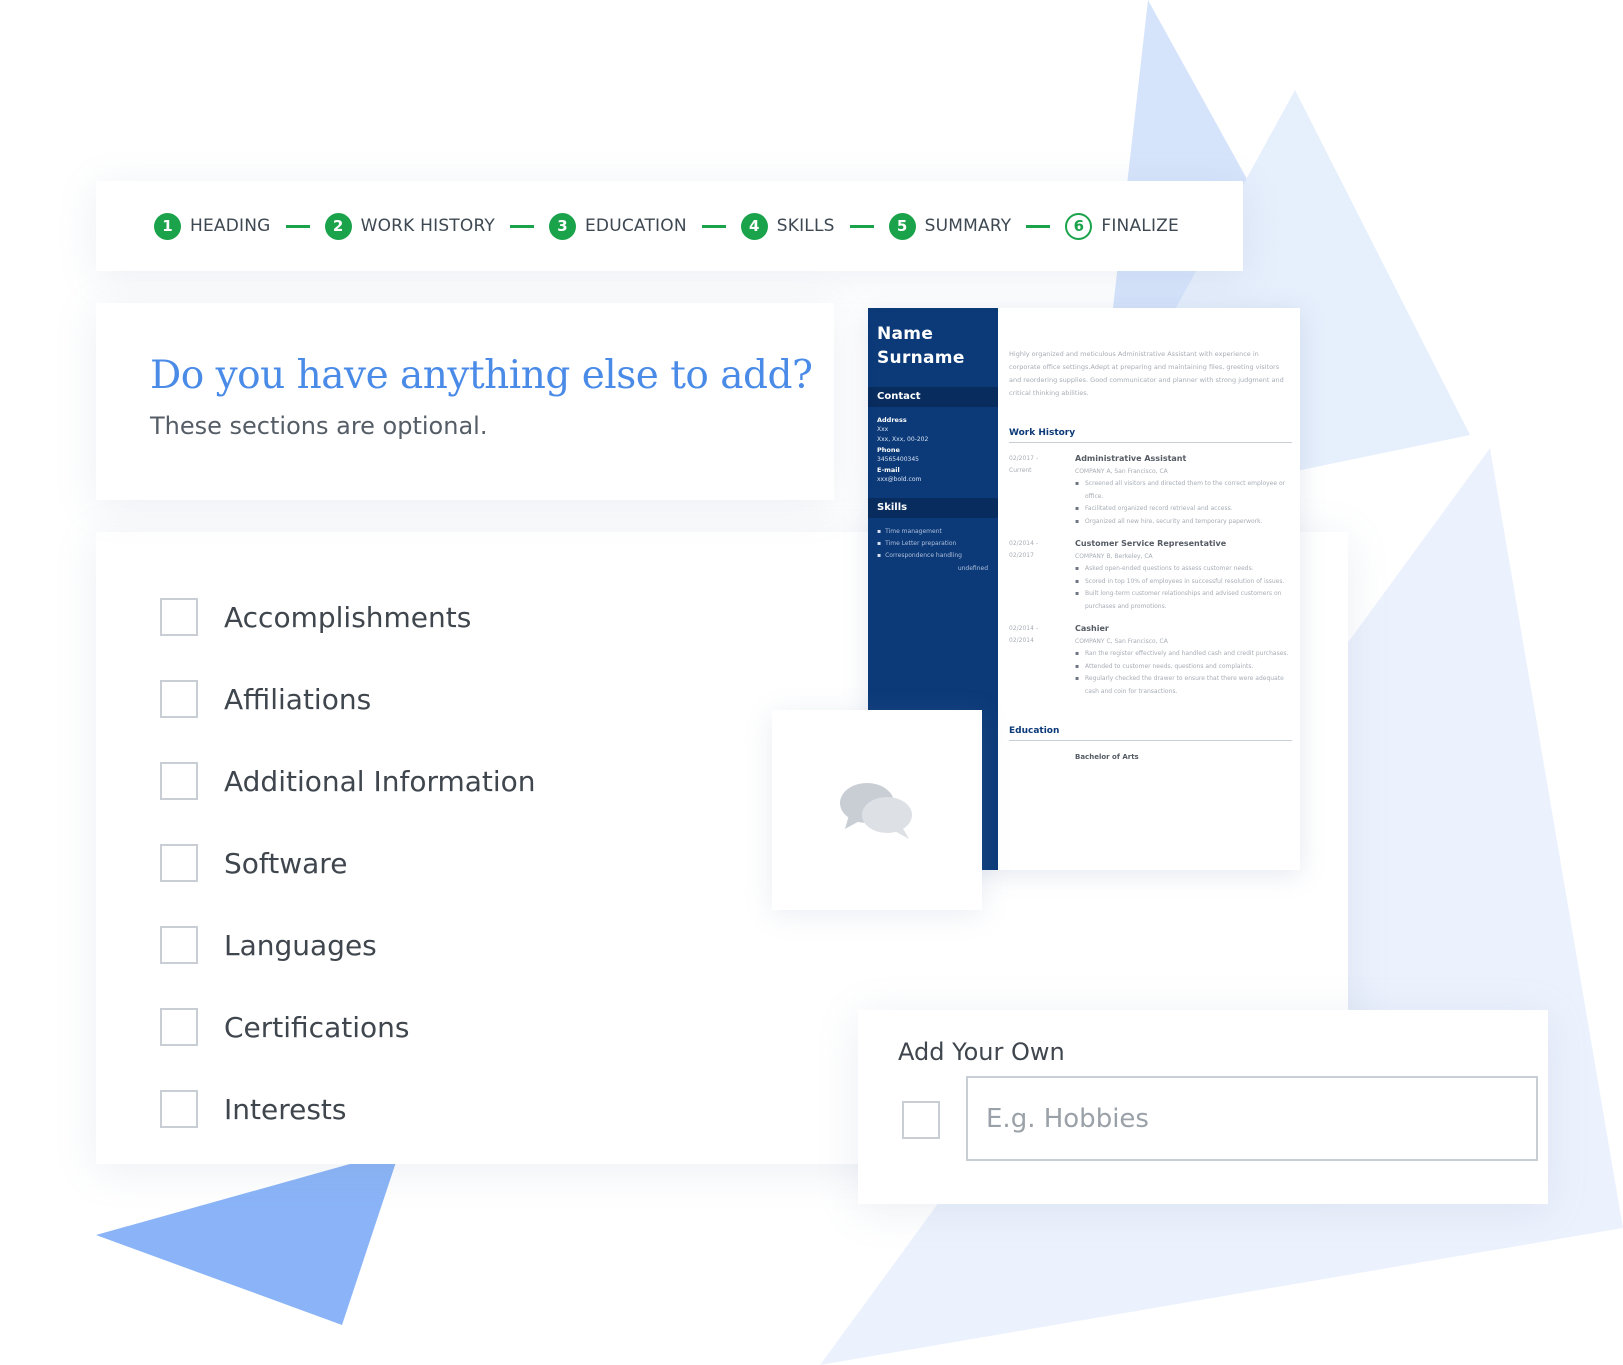  Describe the element at coordinates (933, 508) in the screenshot. I see `resume-skills-heading: Skills` at that location.